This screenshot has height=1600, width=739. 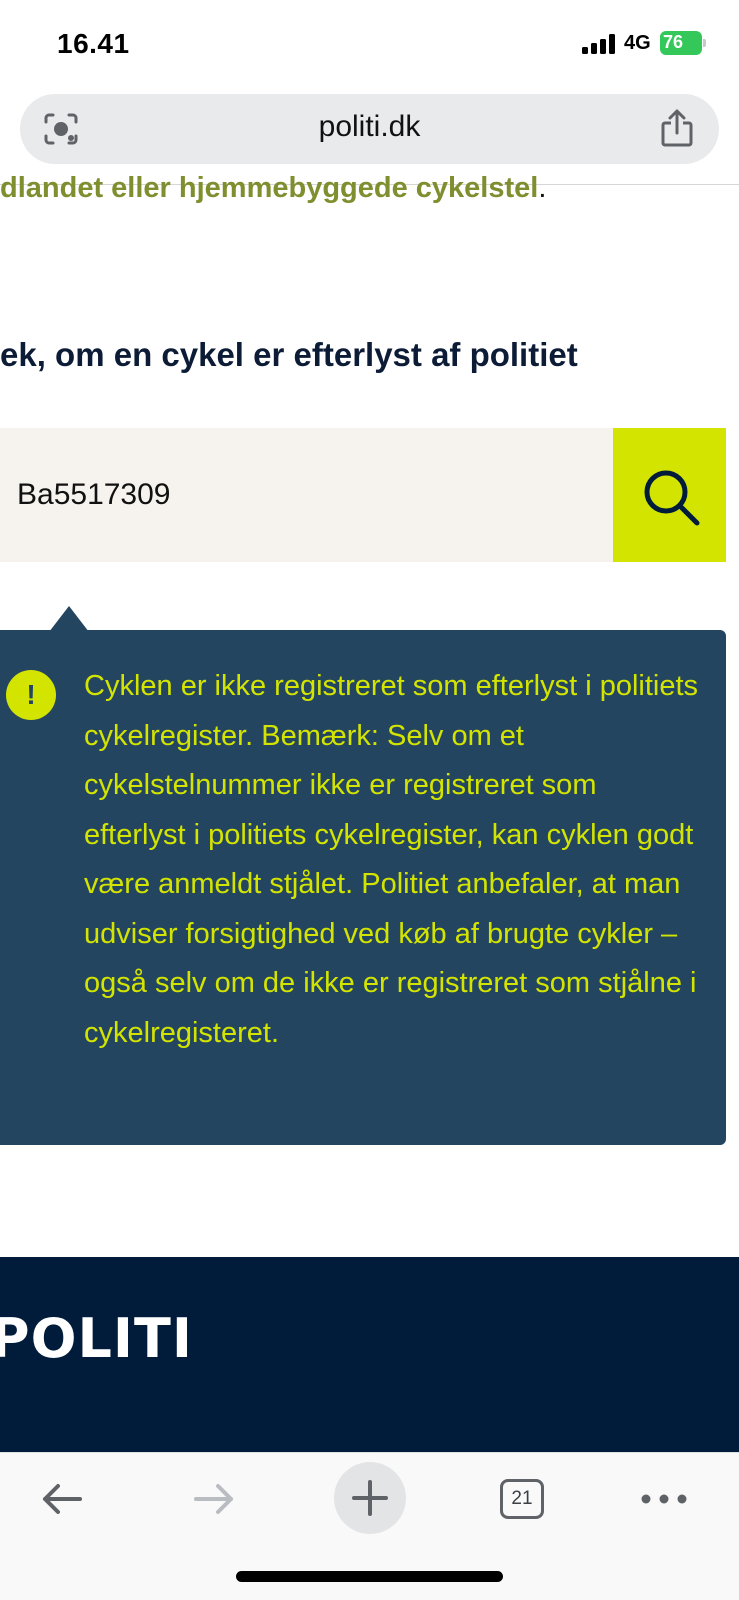 I want to click on arrow-right-icon, so click(x=213, y=1499).